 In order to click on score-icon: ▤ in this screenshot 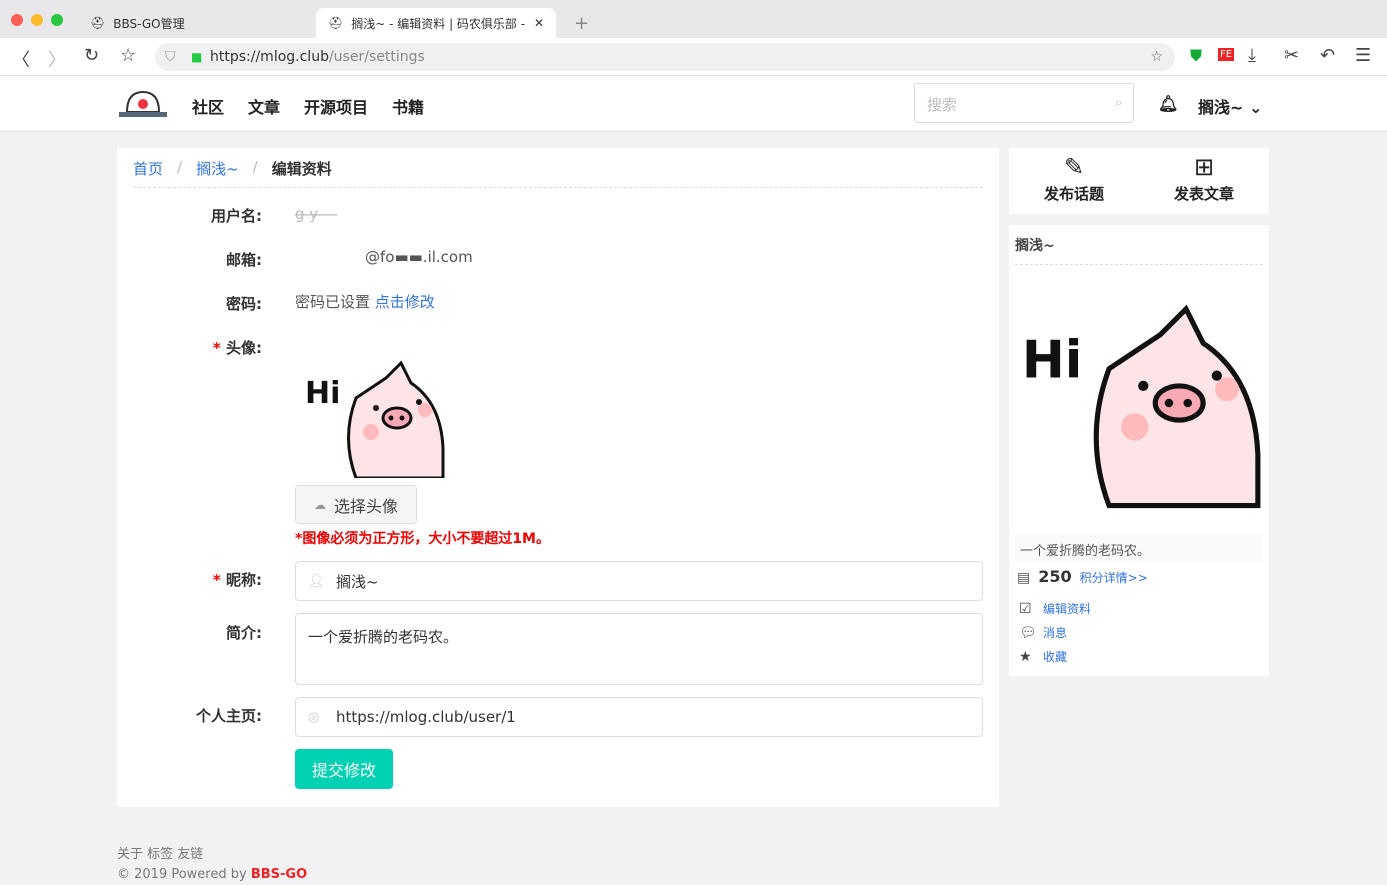, I will do `click(1024, 578)`.